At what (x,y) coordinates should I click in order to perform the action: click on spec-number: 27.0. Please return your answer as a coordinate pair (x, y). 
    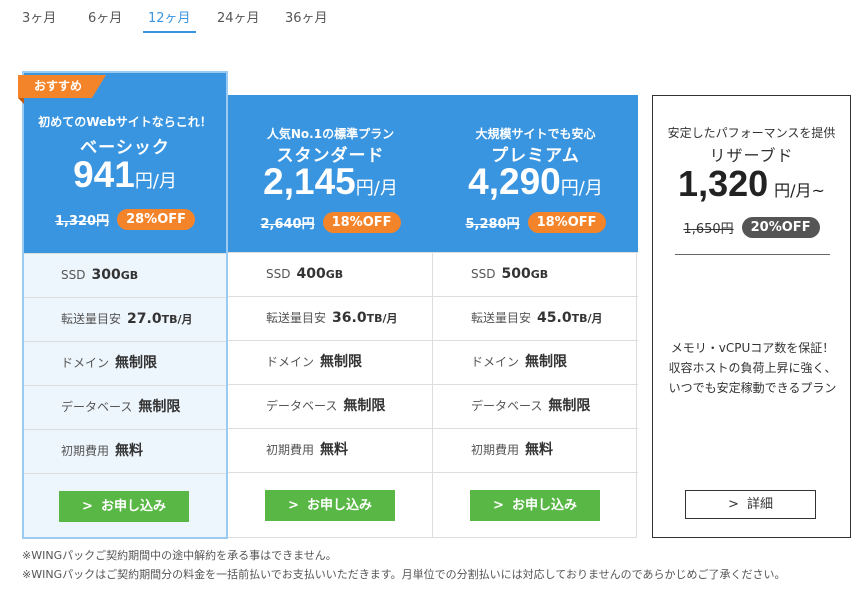
    Looking at the image, I should click on (144, 319).